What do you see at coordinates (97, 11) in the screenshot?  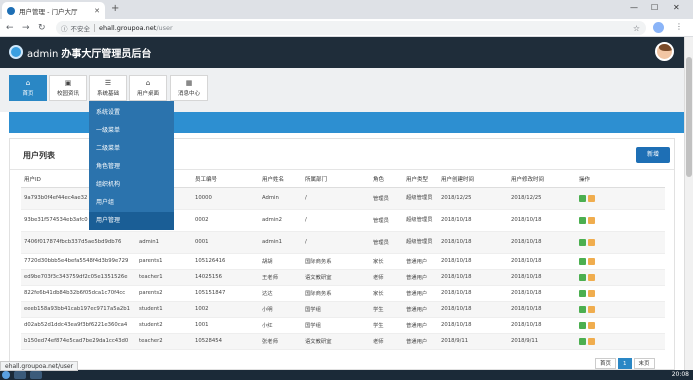 I see `tab-close-icon: ✕` at bounding box center [97, 11].